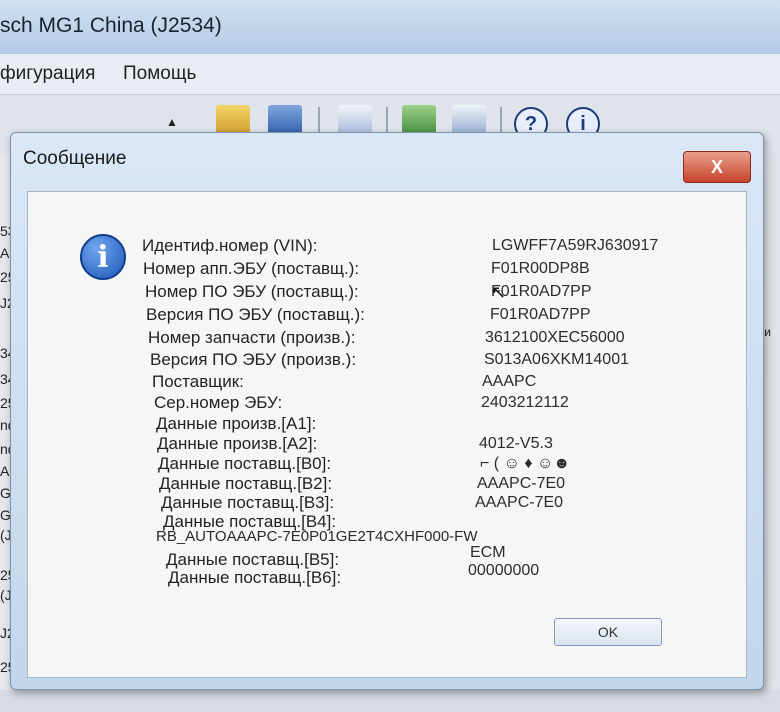 The image size is (780, 712). I want to click on info-row-supplier: Поставщик: AAAPC, so click(412, 383).